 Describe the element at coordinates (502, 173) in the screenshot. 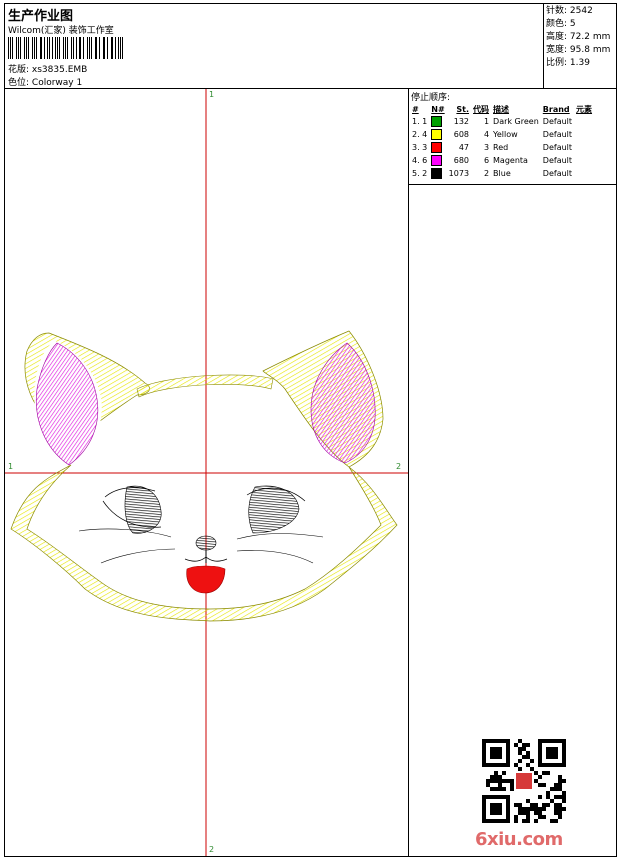

I see `table-row: 5. 2 1073 2 Blue Default` at that location.